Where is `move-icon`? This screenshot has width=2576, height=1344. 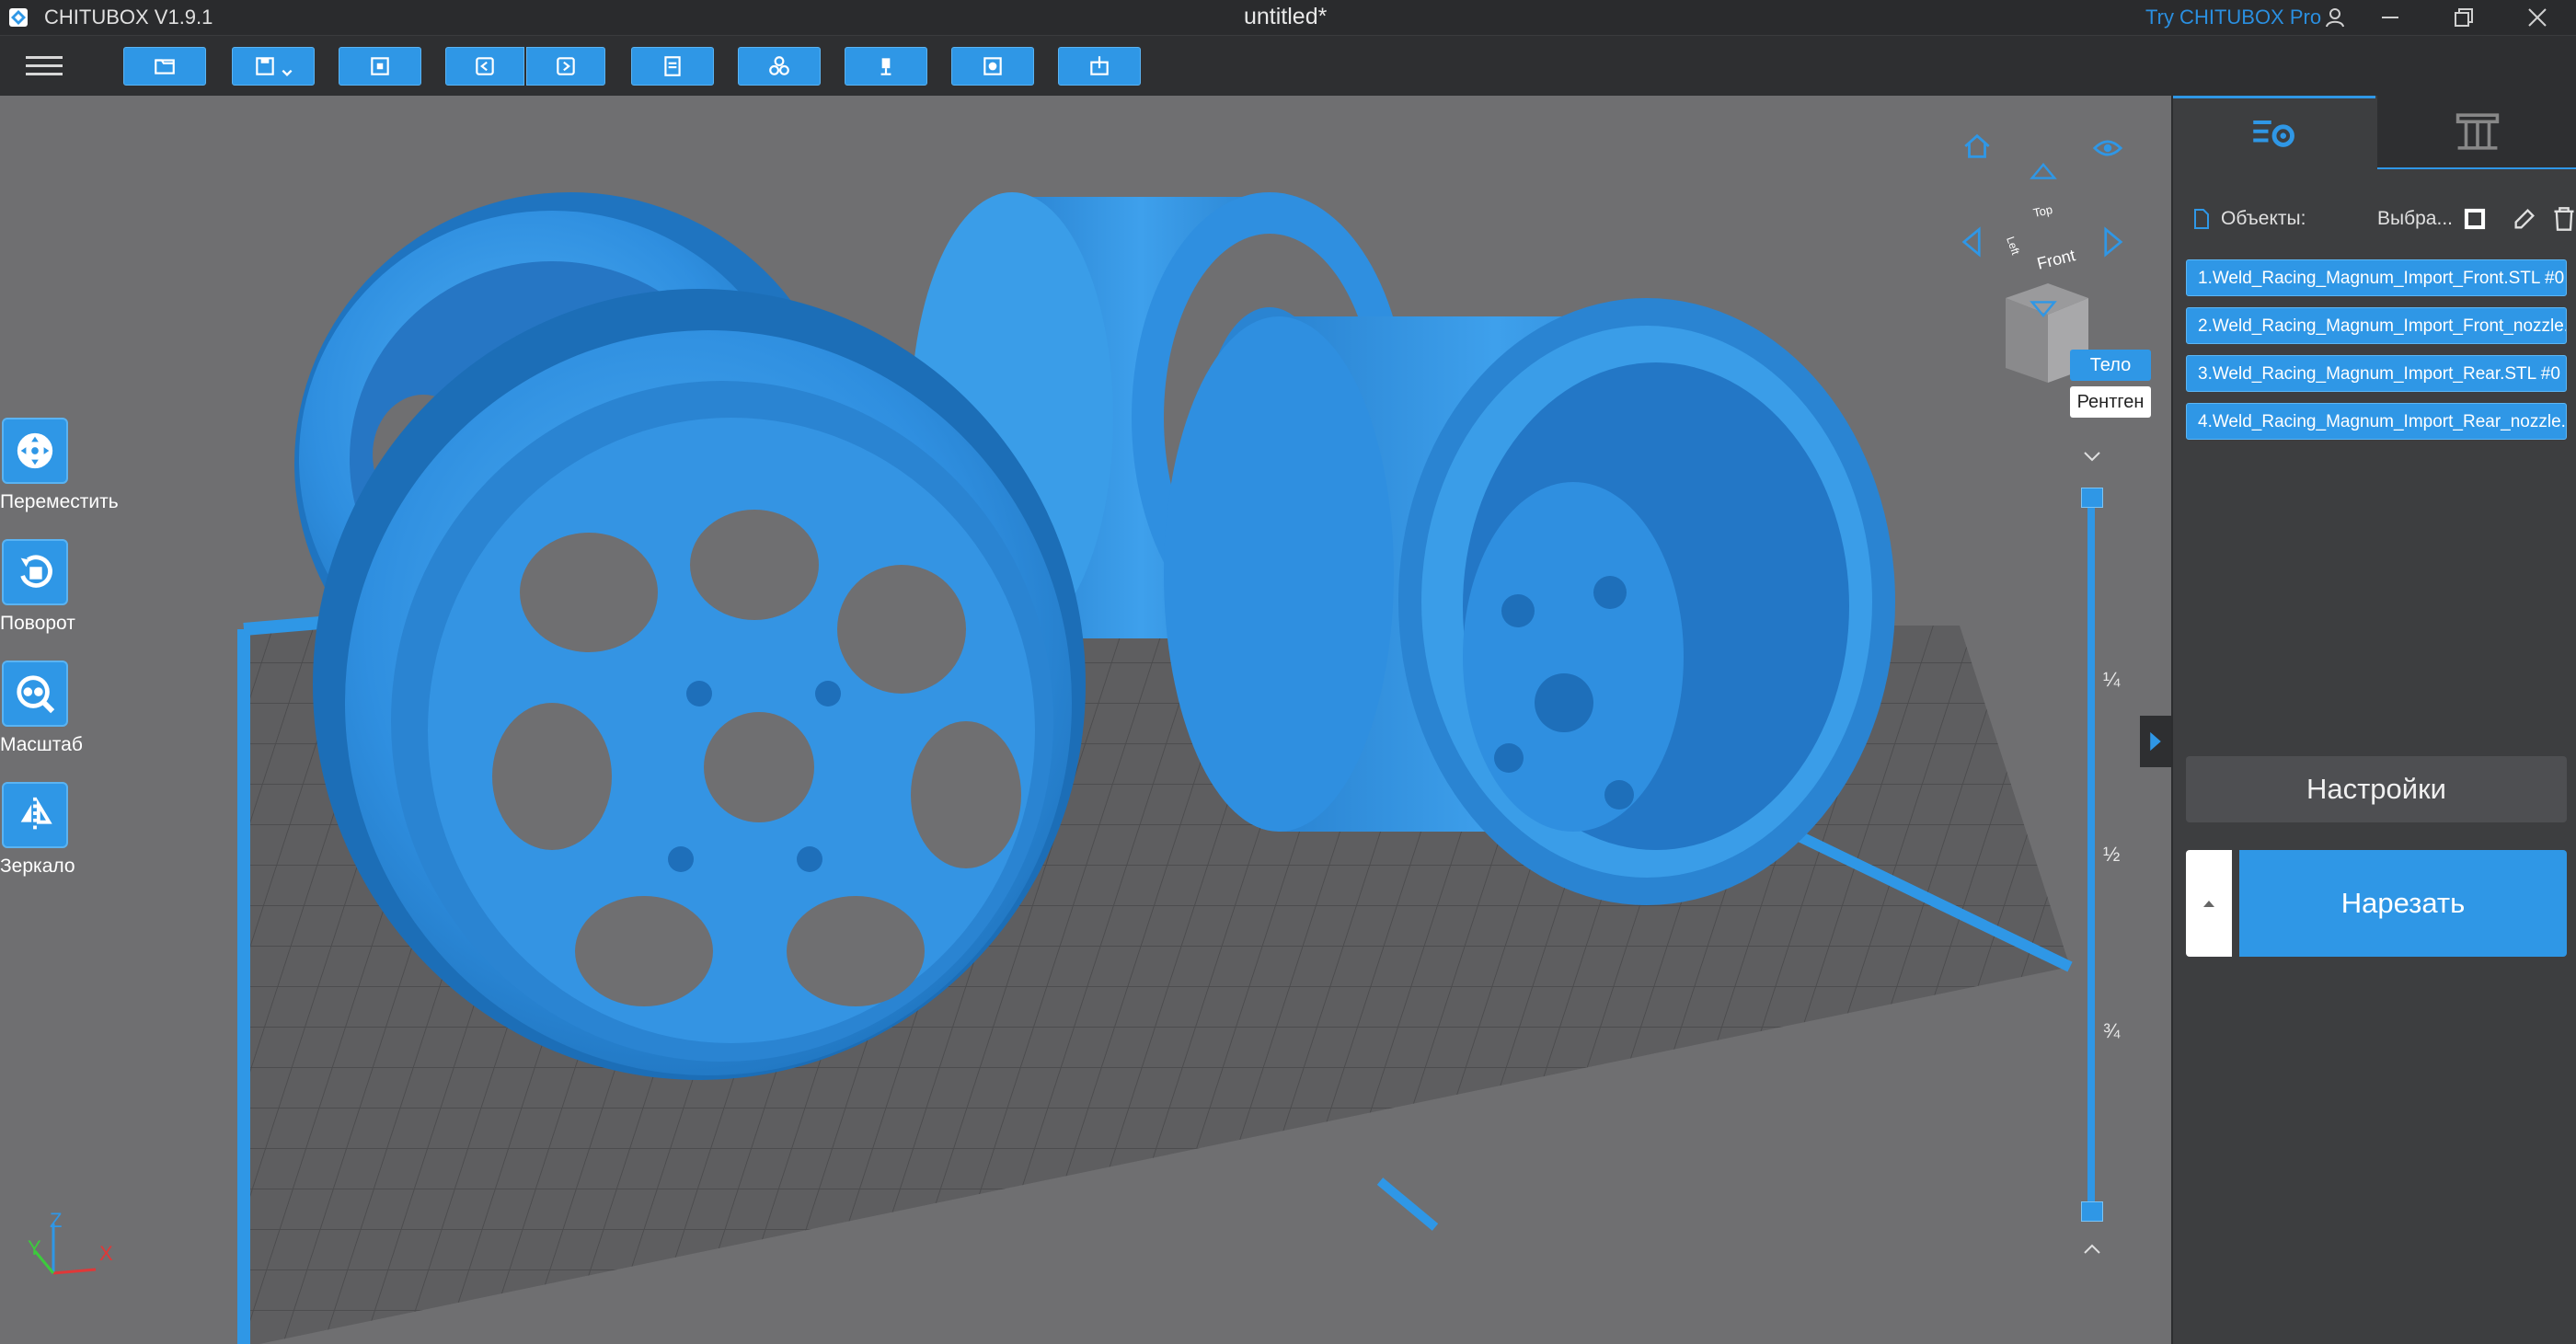 move-icon is located at coordinates (35, 451).